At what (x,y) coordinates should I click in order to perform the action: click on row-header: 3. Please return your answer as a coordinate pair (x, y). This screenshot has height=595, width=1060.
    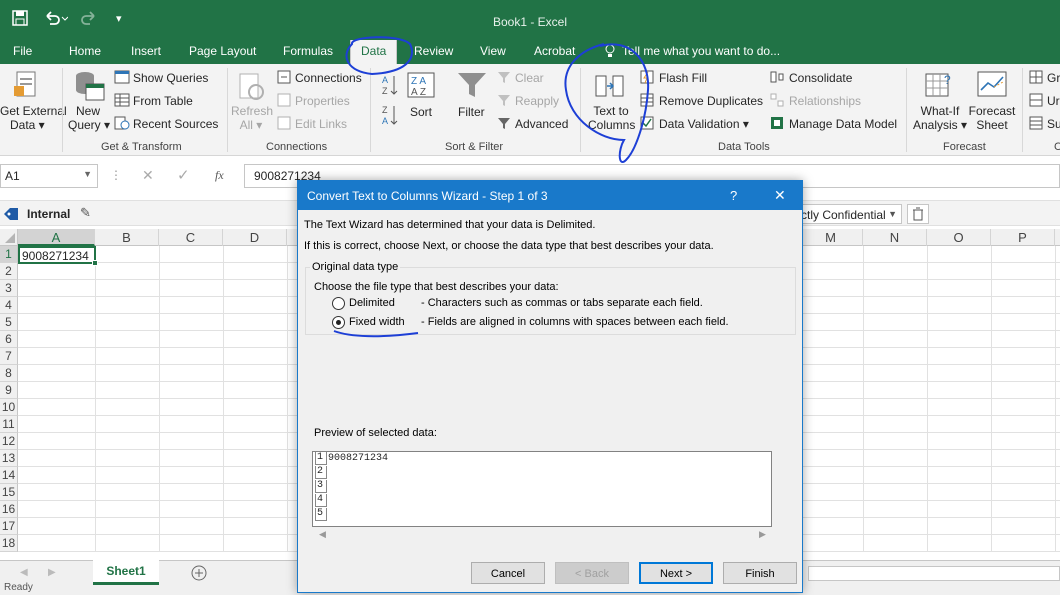
    Looking at the image, I should click on (9, 288).